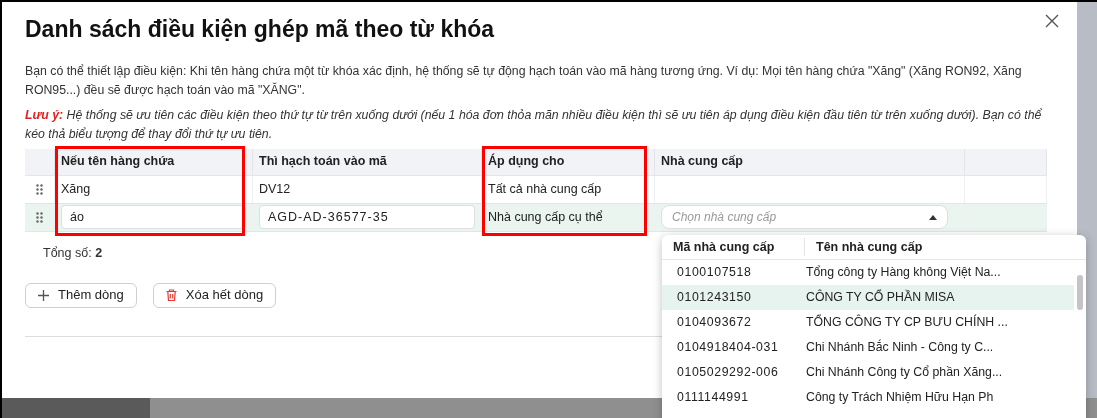 The width and height of the screenshot is (1097, 418). Describe the element at coordinates (702, 162) in the screenshot. I see `column-header: Nhà cung cấp` at that location.